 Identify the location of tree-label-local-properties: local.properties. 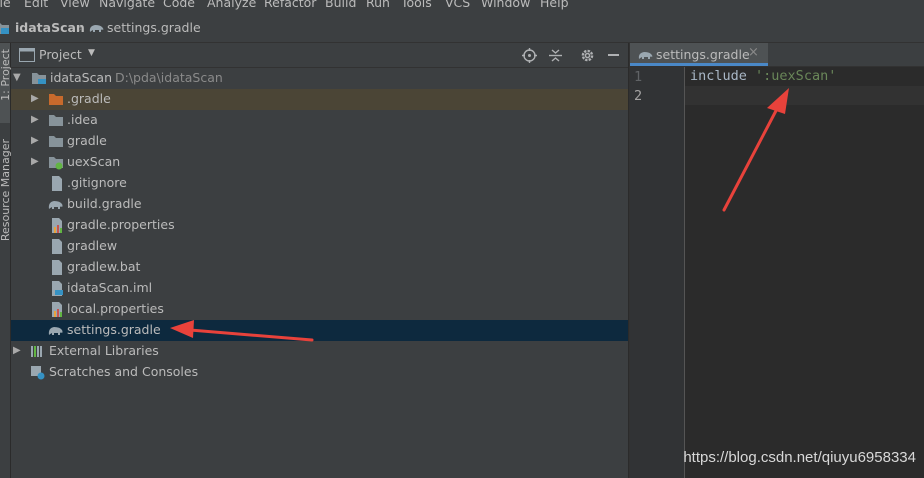
(115, 308).